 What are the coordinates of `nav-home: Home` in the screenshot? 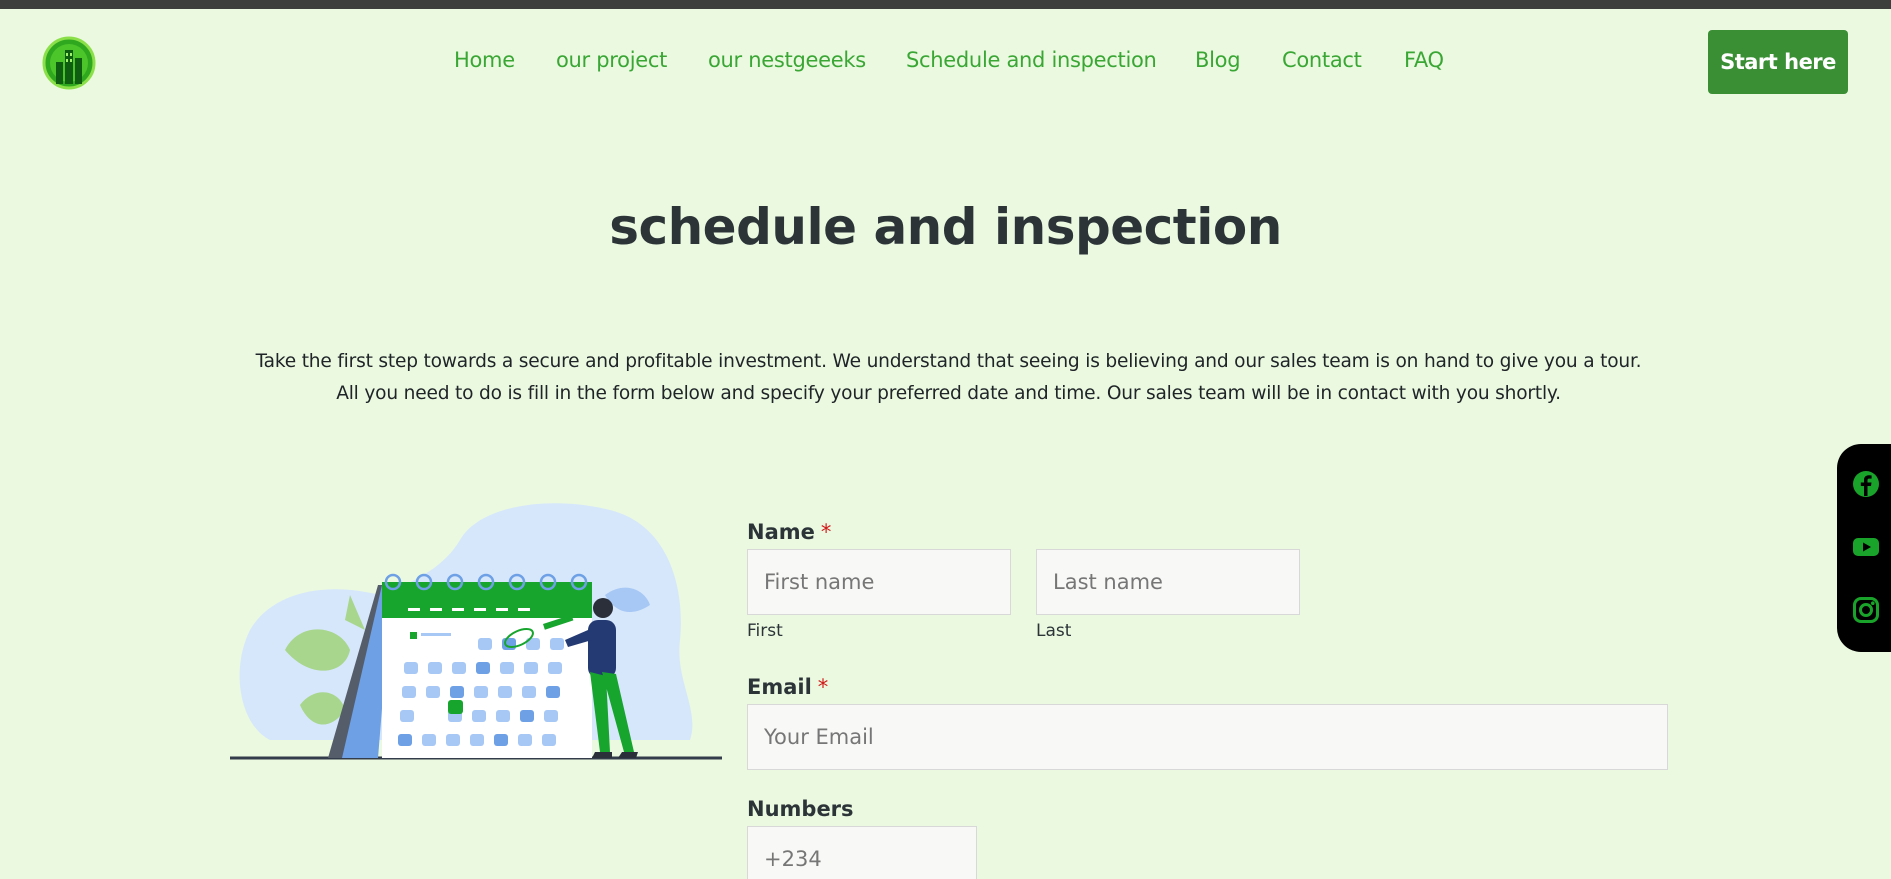 It's located at (484, 60).